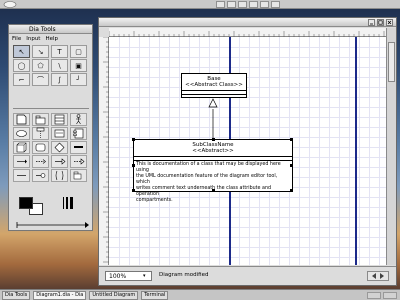 This screenshot has height=300, width=400. Describe the element at coordinates (391, 146) in the screenshot. I see `vertical-scrollbar` at that location.